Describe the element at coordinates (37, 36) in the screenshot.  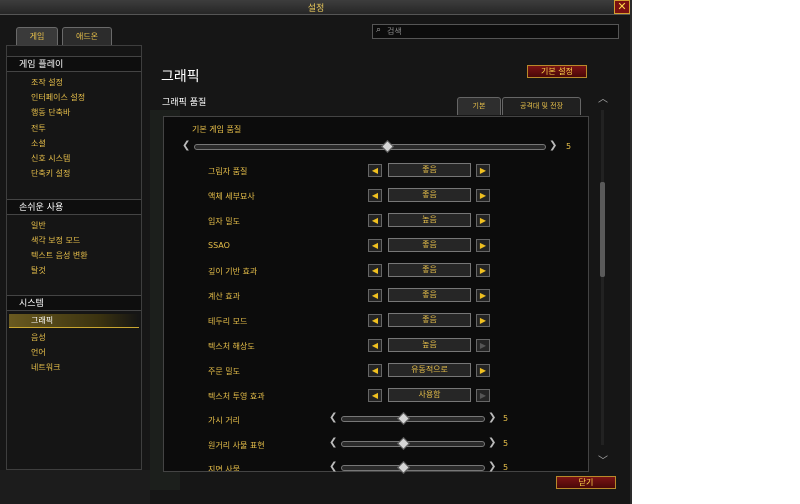
I see `tab-game: 게임` at that location.